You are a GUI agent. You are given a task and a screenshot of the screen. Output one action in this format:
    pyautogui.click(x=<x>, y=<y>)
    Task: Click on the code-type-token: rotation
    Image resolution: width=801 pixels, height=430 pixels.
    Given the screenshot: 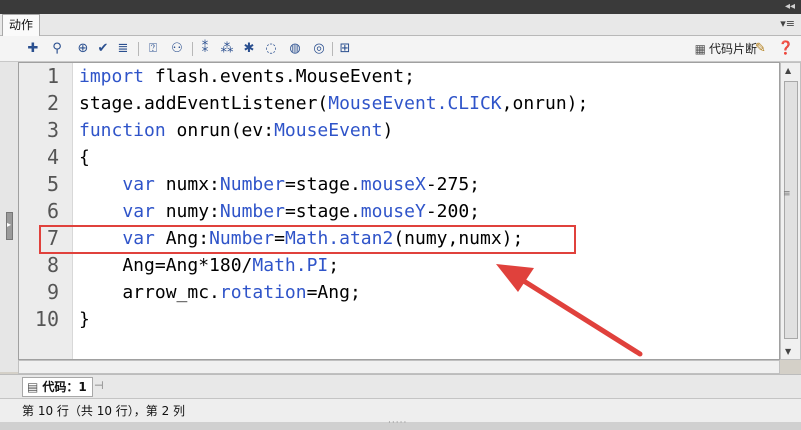 What is the action you would take?
    pyautogui.click(x=263, y=292)
    